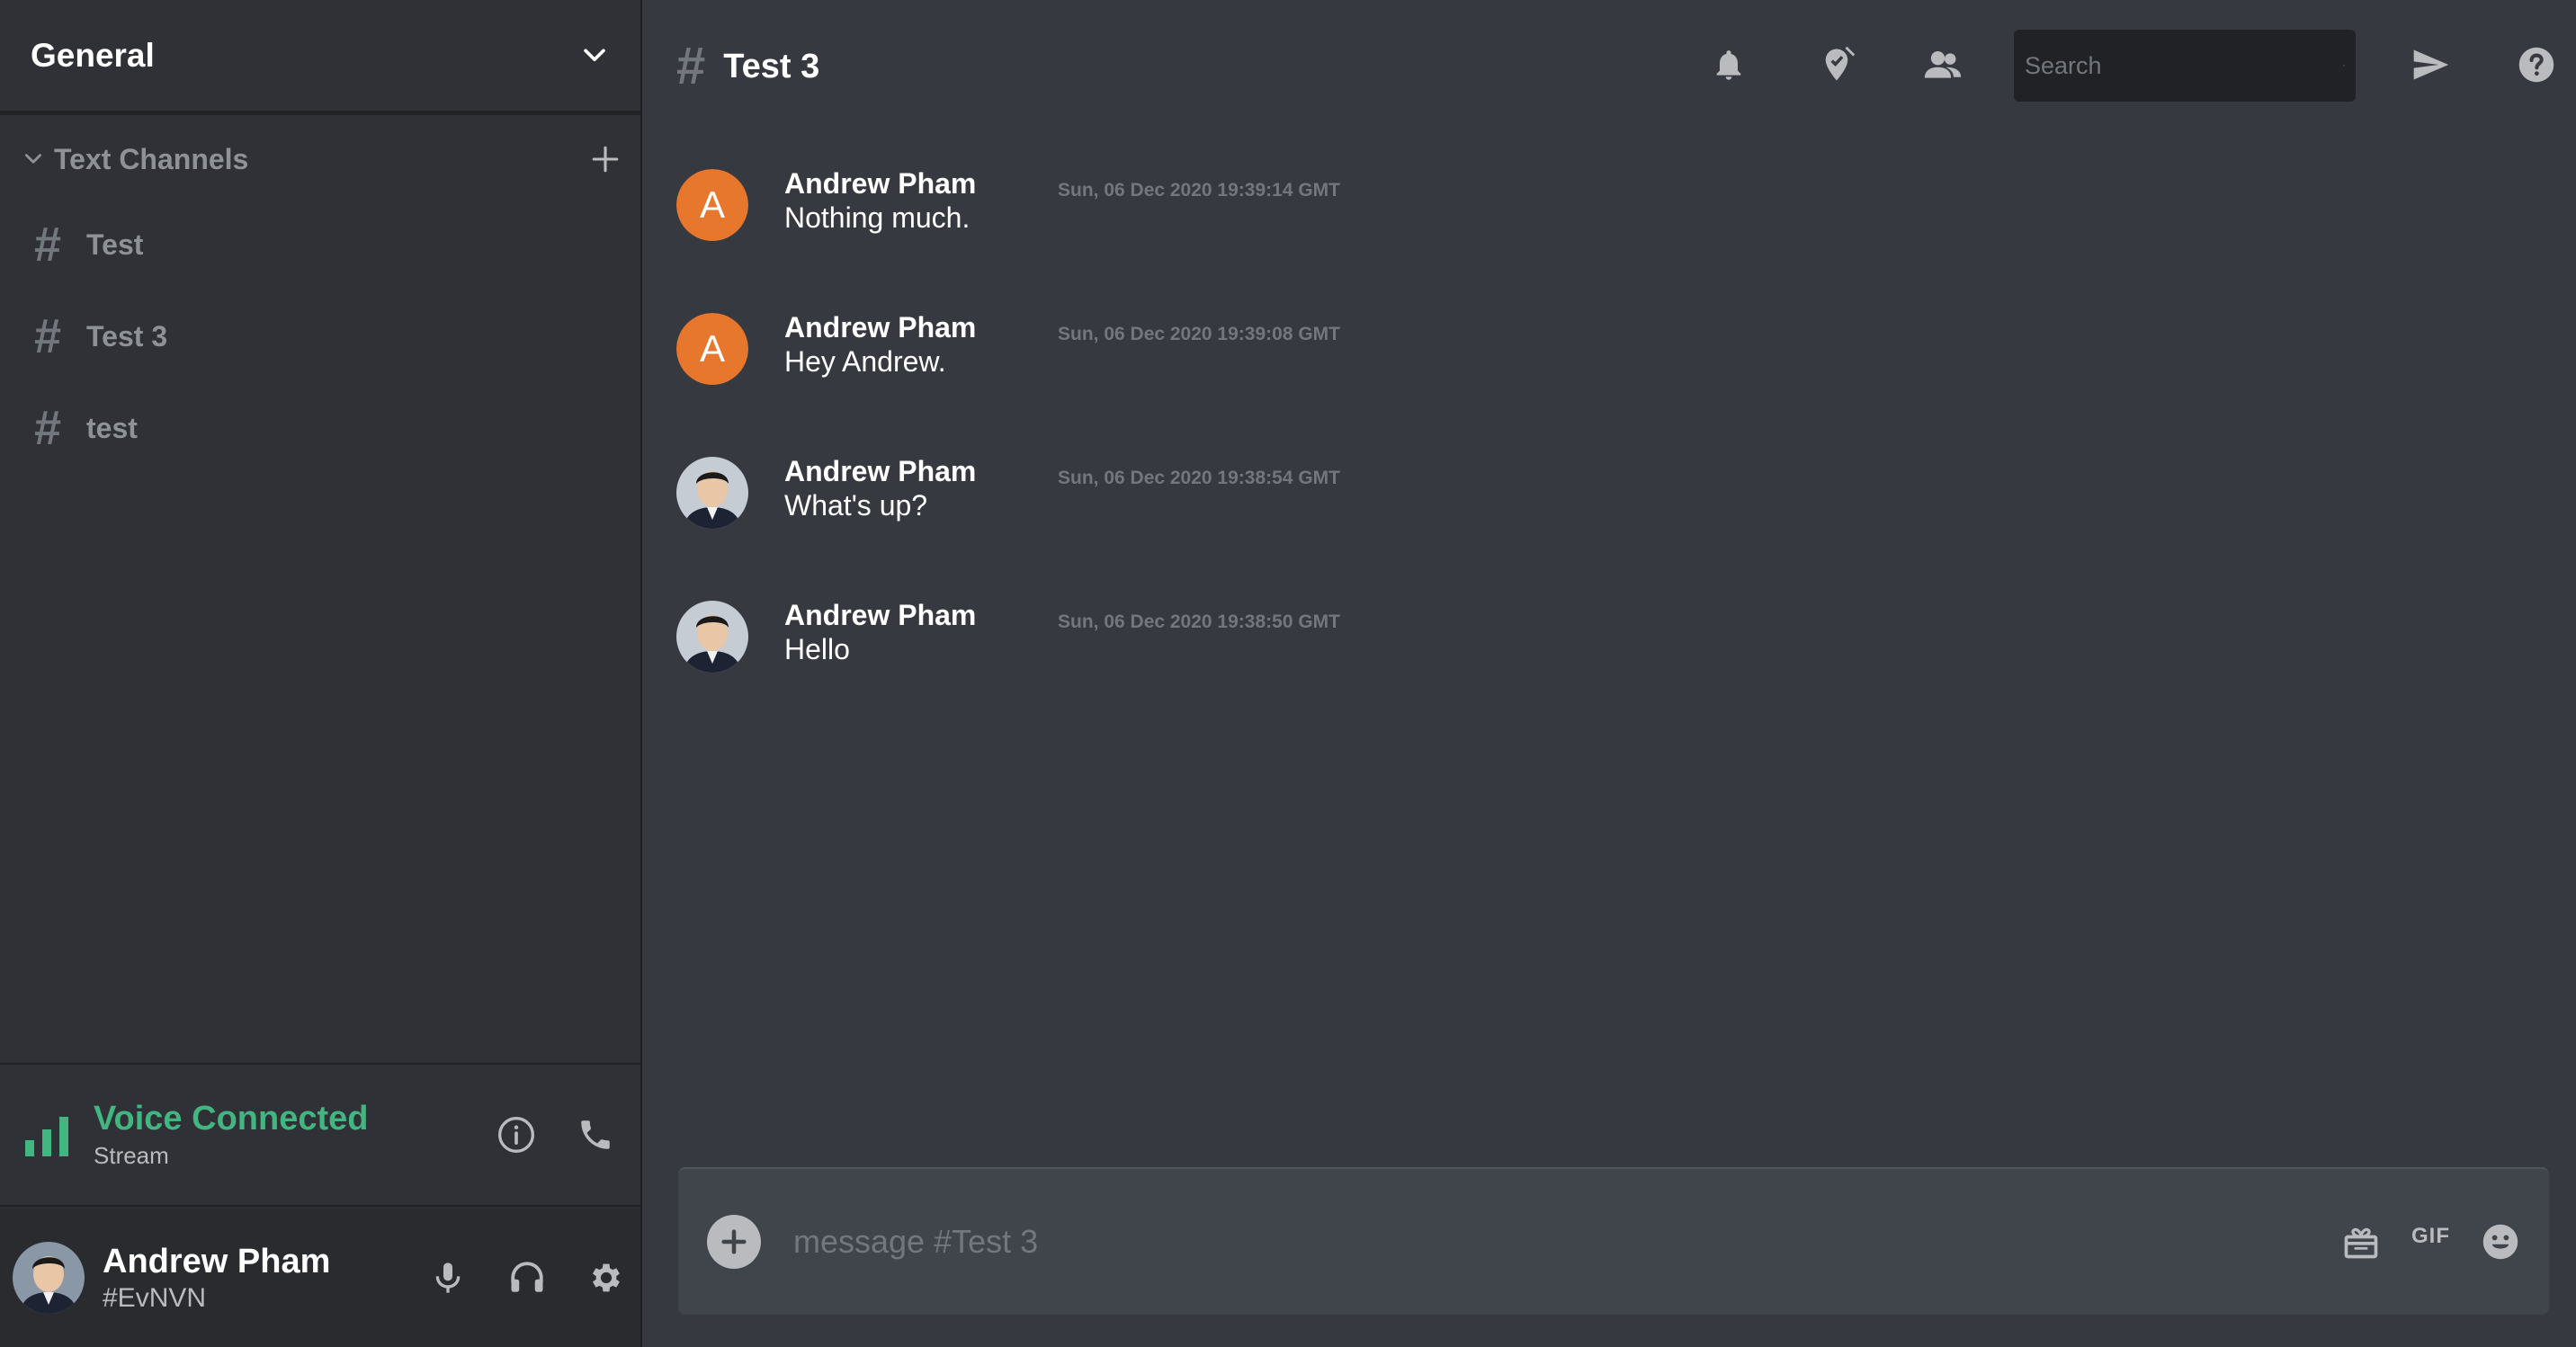  I want to click on emoji-icon, so click(2500, 1242).